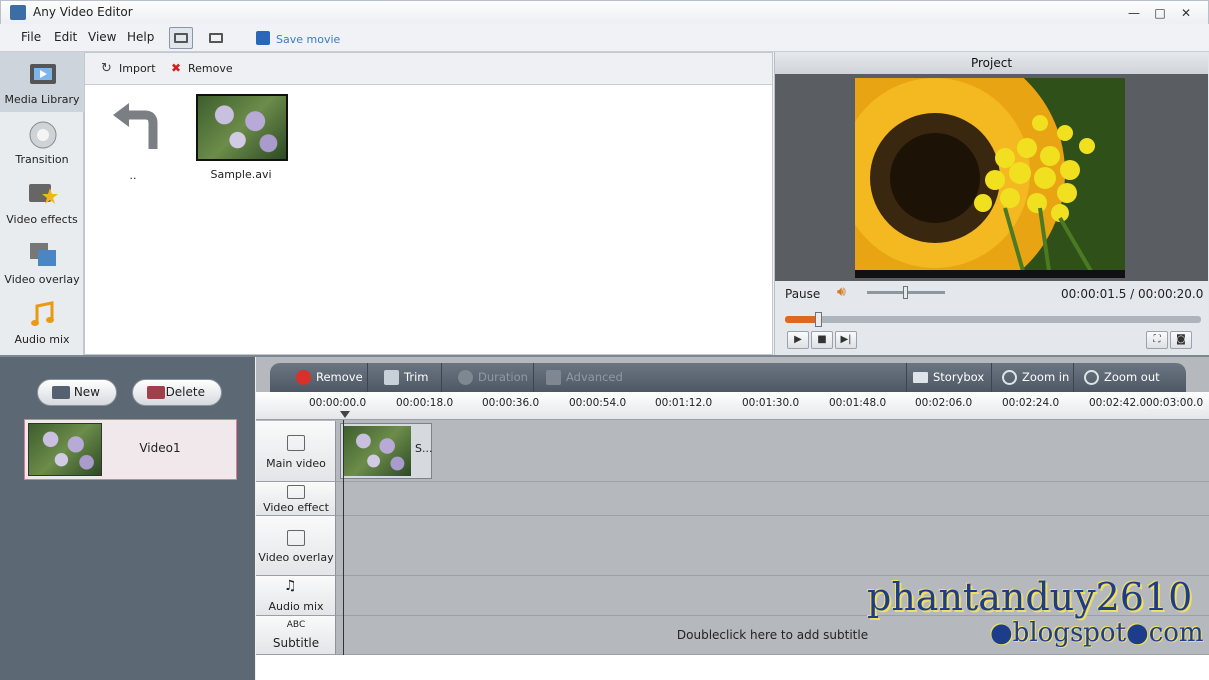  I want to click on ruler-tick: 00:02:06.0, so click(944, 403).